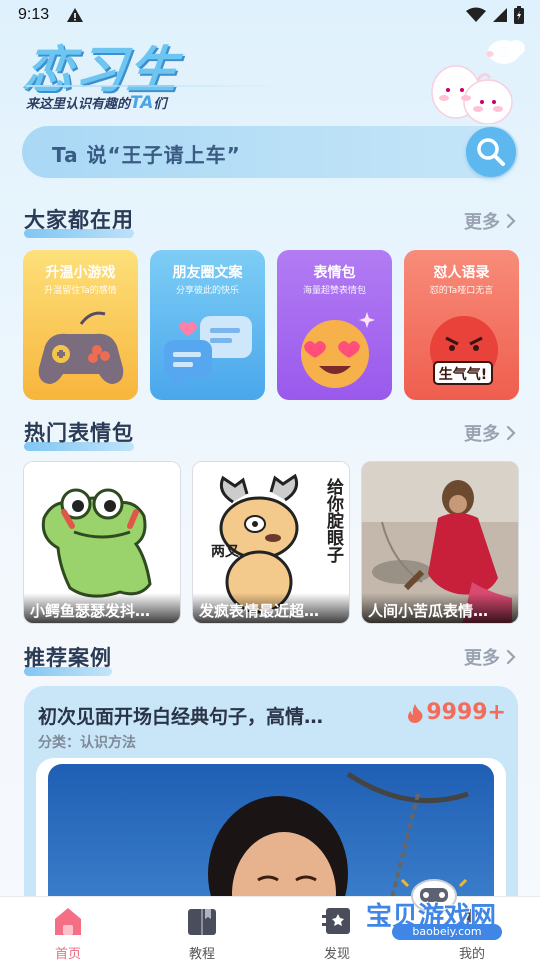 This screenshot has width=540, height=960. Describe the element at coordinates (208, 353) in the screenshot. I see `chat-bubbles-icon` at that location.